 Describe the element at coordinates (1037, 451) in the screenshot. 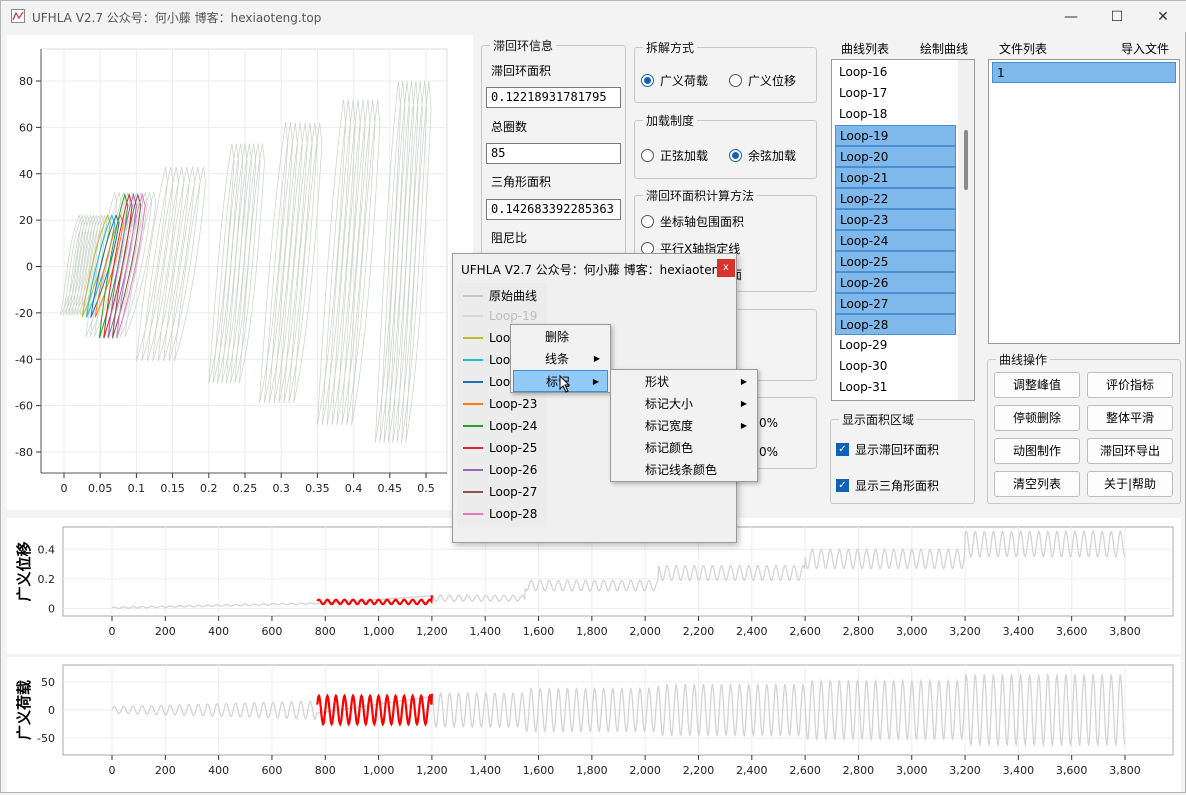

I see `animation-button: 动图制作` at that location.